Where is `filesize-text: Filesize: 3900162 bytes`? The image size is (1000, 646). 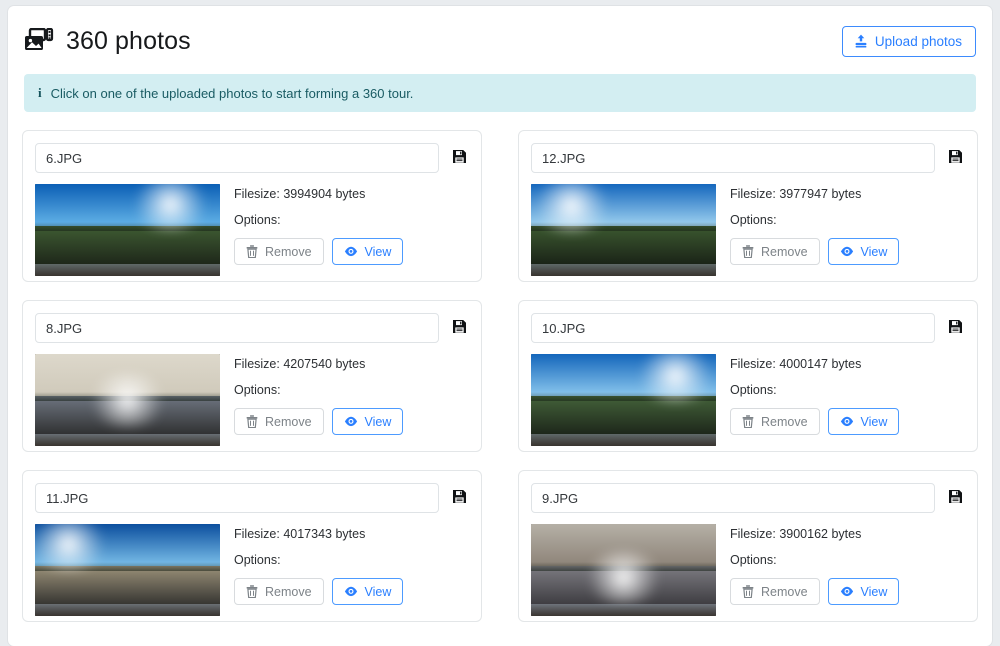
filesize-text: Filesize: 3900162 bytes is located at coordinates (796, 534).